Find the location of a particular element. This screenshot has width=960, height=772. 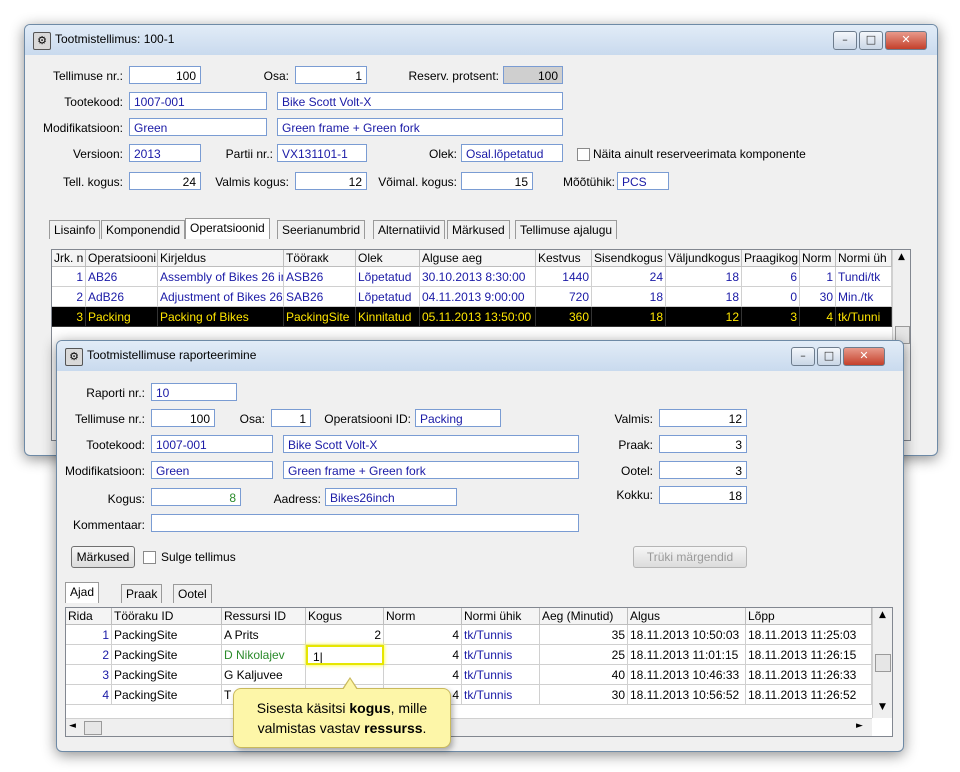

cell-minutes: 35 is located at coordinates (584, 635).